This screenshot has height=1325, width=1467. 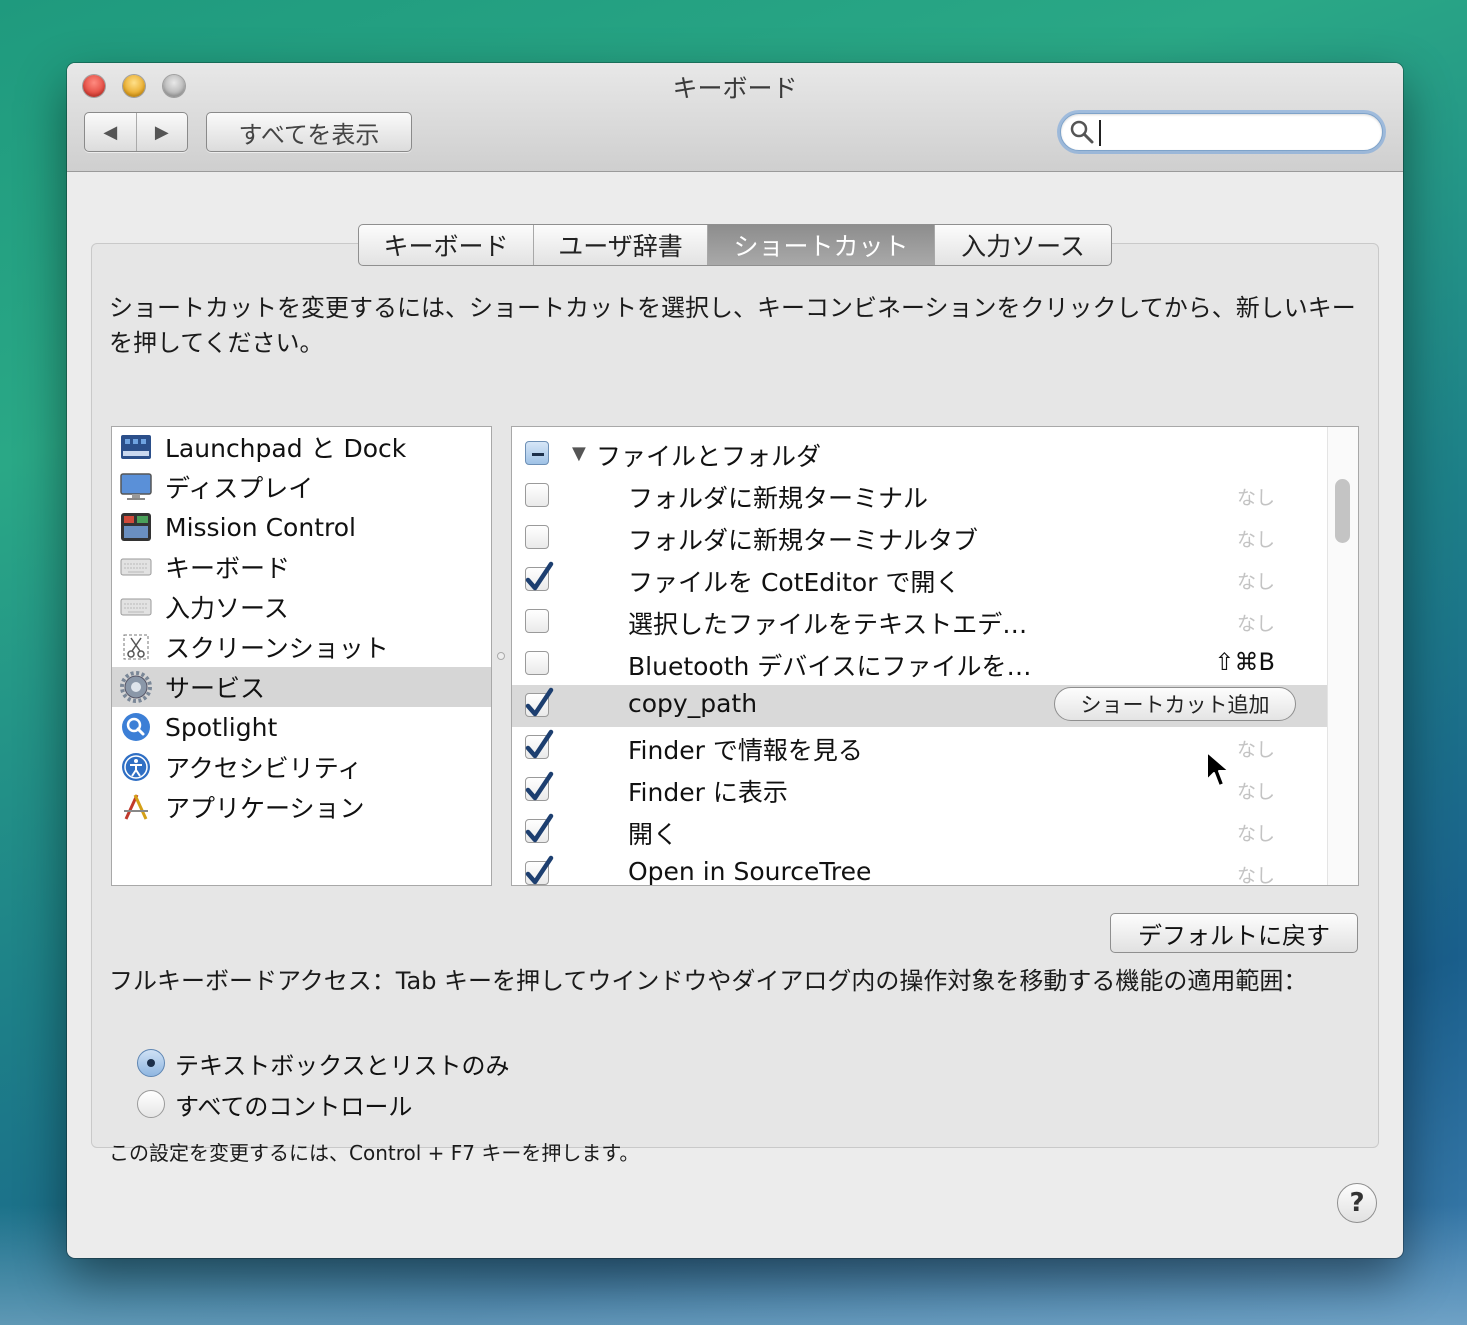 I want to click on add-shortcut-button: ショートカット追加, so click(x=1175, y=704).